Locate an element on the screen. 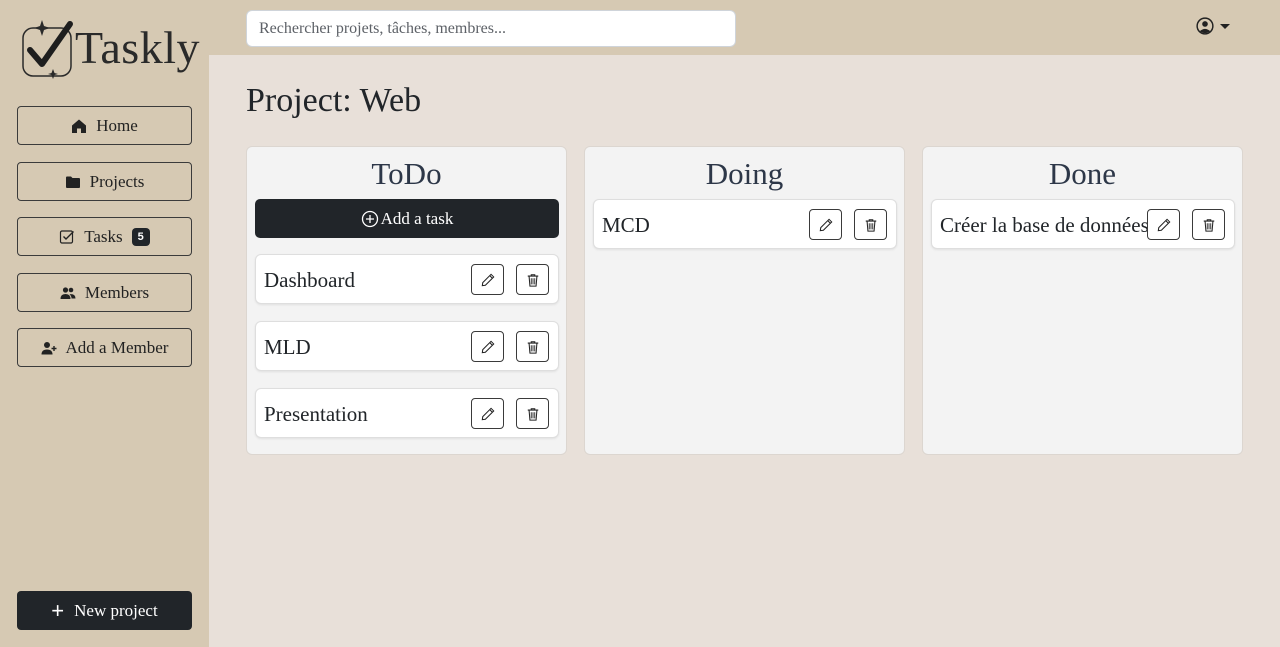  sidebar-item-home: Home is located at coordinates (104, 125).